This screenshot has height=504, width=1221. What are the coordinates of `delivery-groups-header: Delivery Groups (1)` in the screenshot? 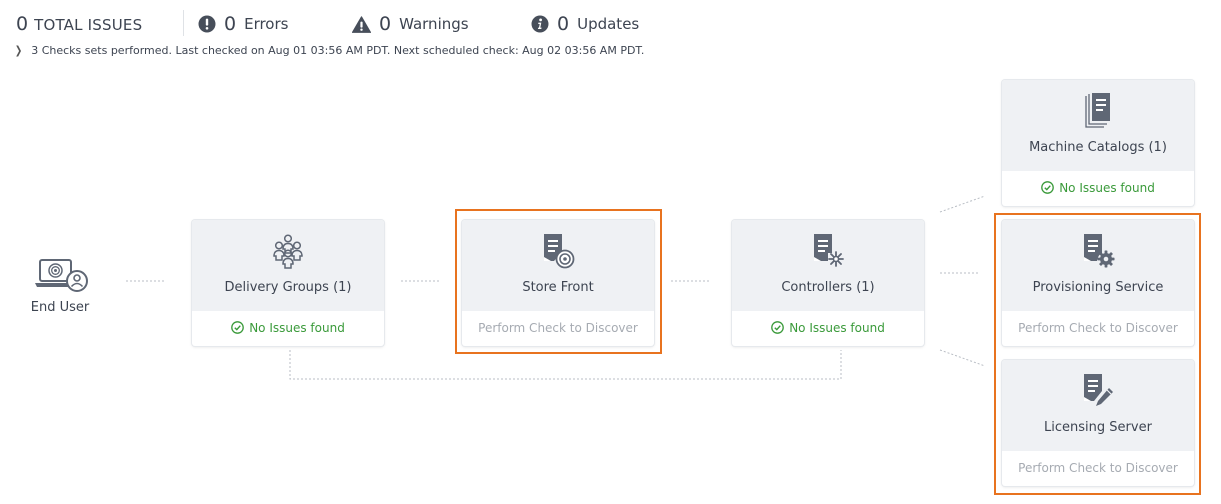 It's located at (288, 265).